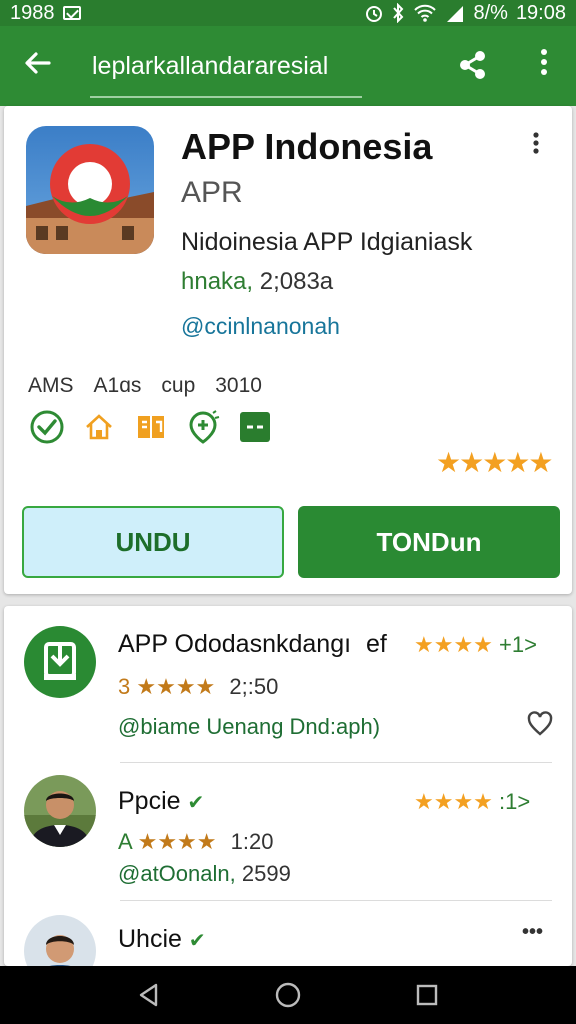  What do you see at coordinates (149, 801) in the screenshot?
I see `list-item-title-text: Ppcie` at bounding box center [149, 801].